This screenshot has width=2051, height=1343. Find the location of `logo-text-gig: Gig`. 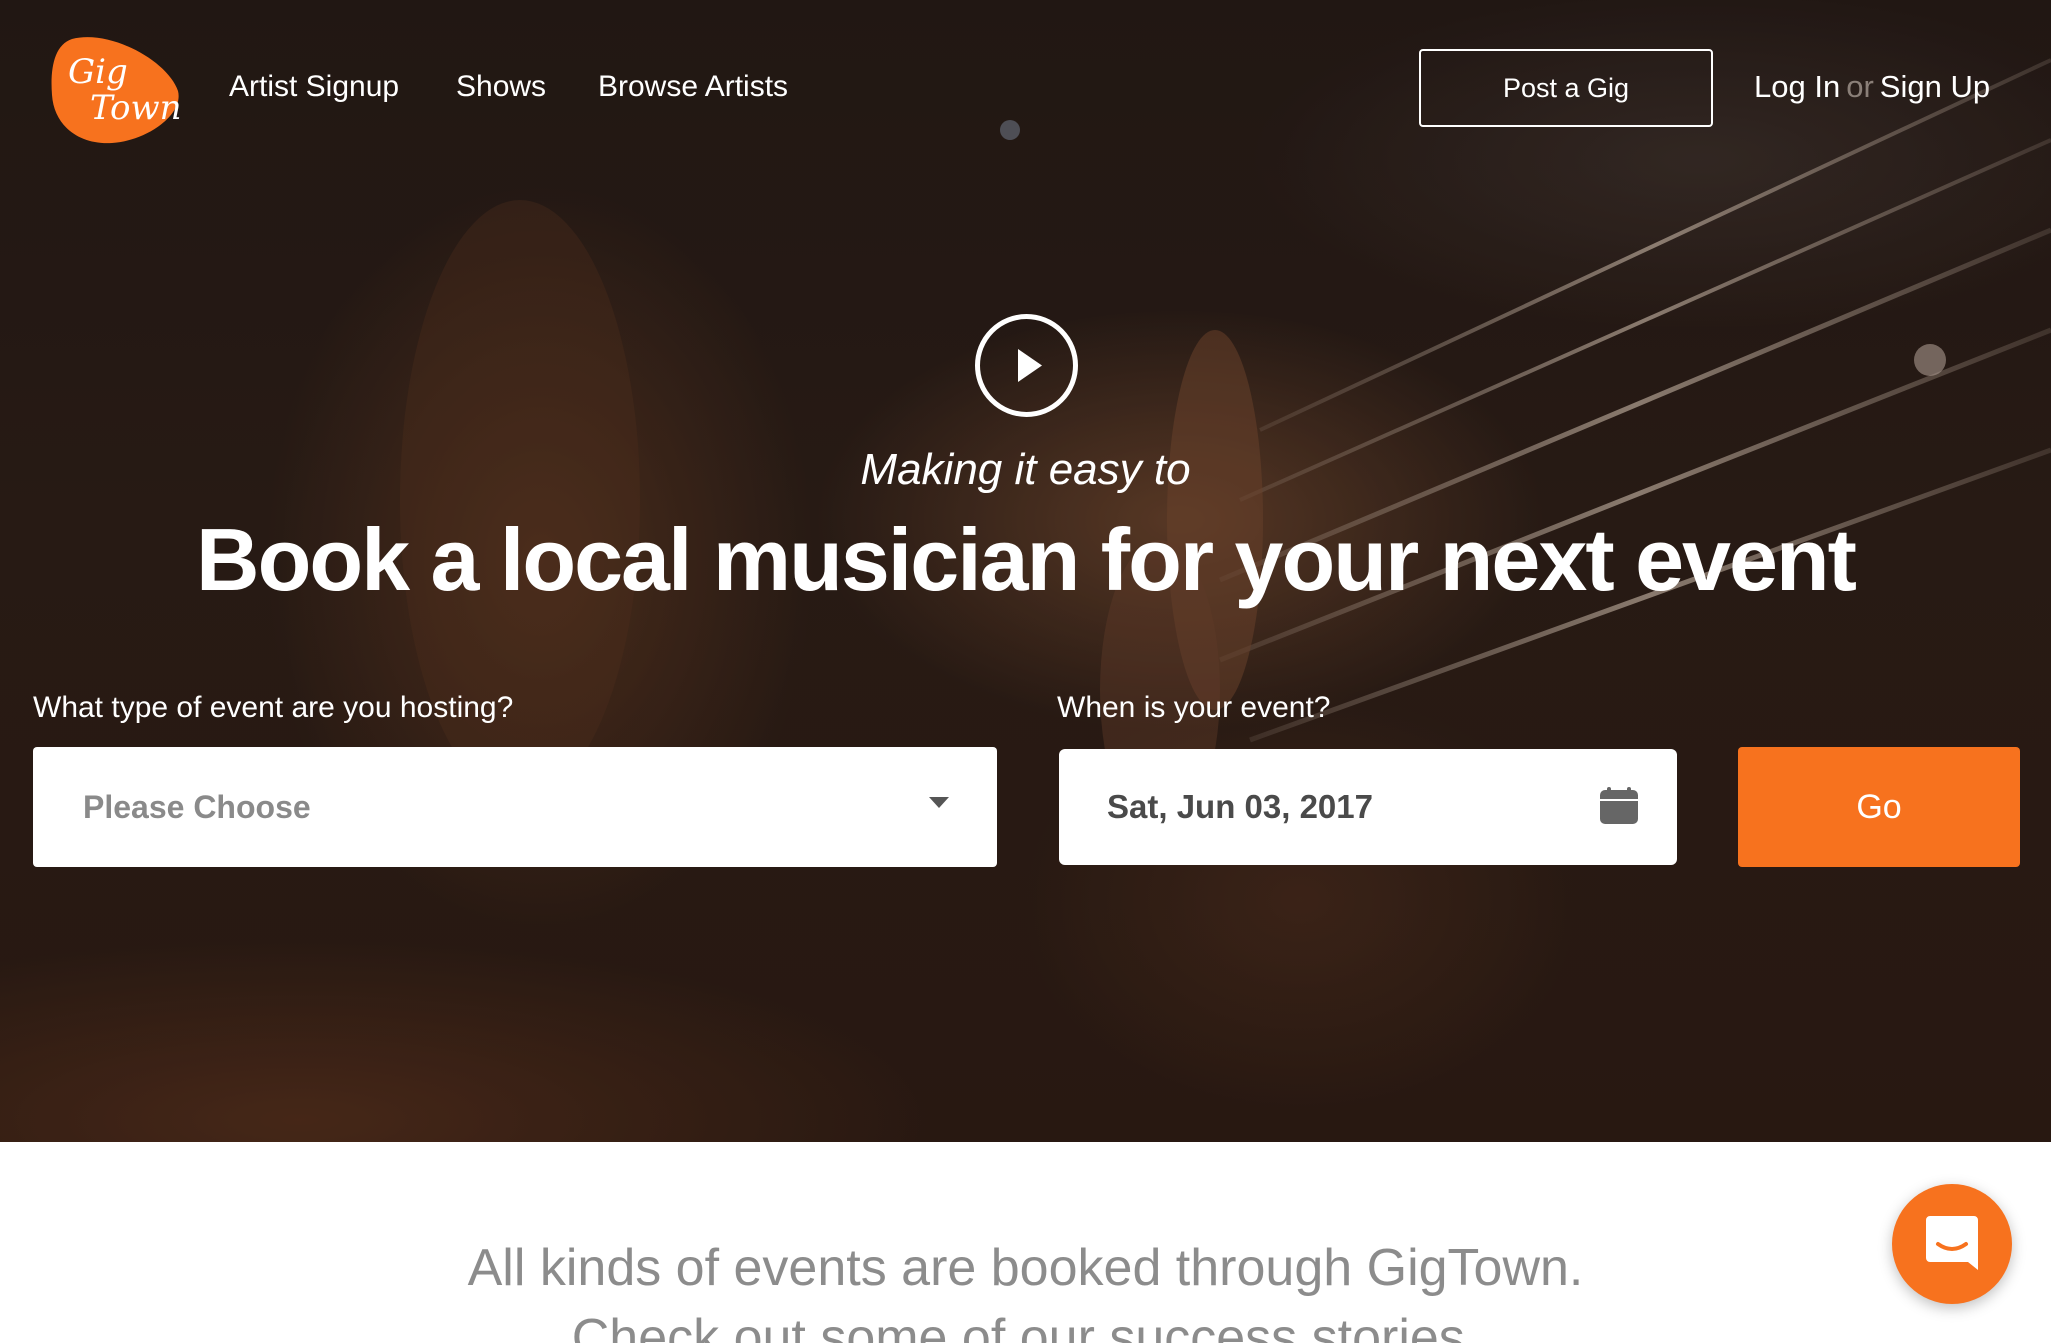

logo-text-gig: Gig is located at coordinates (98, 72).